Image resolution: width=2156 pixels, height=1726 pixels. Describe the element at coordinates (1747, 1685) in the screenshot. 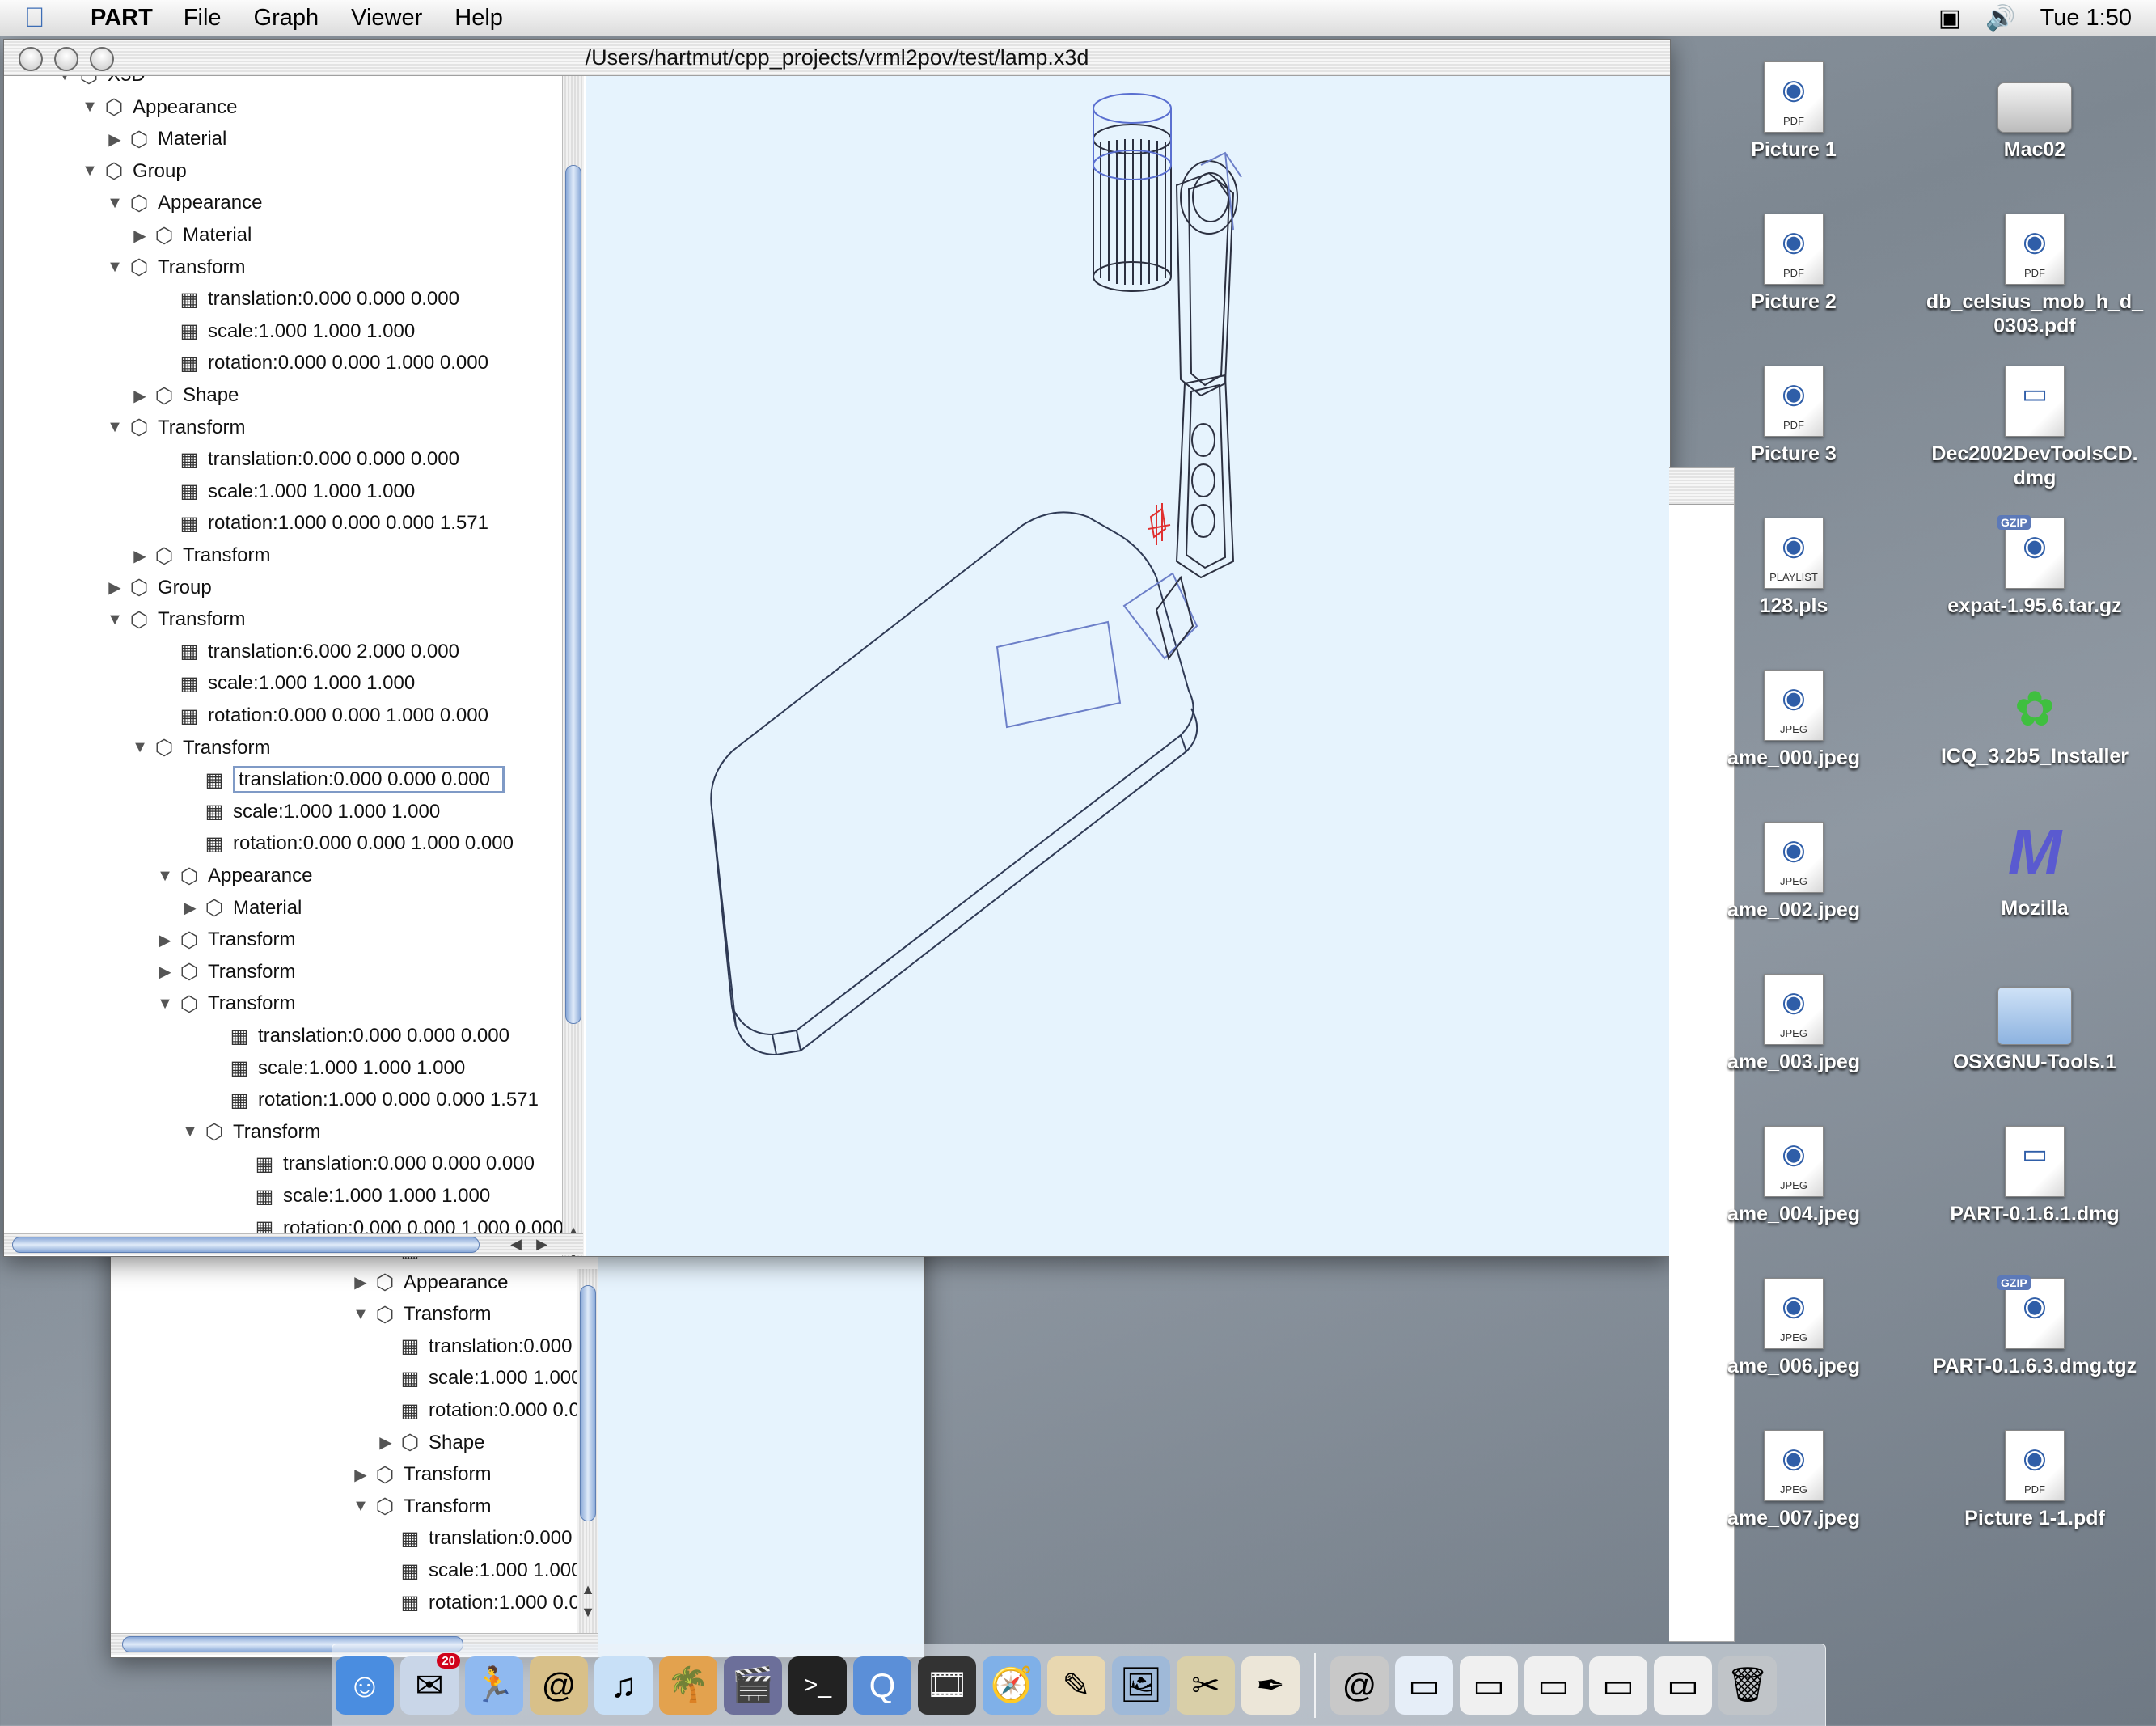

I see `trash-icon: 🗑` at that location.